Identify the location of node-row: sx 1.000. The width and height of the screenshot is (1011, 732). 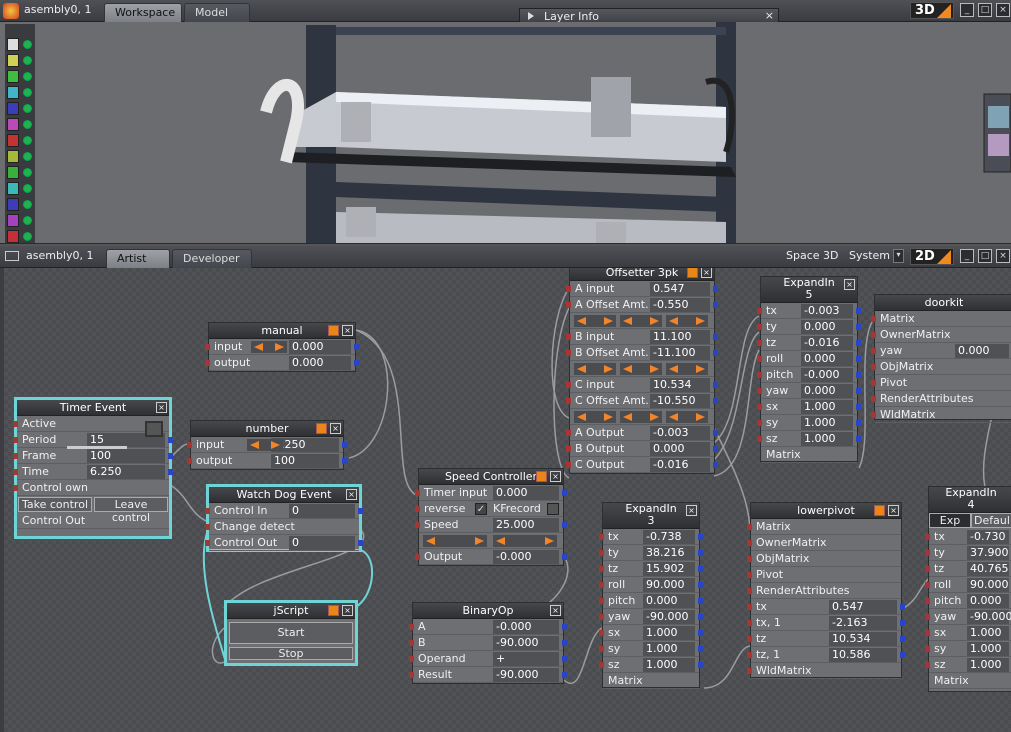
(809, 407).